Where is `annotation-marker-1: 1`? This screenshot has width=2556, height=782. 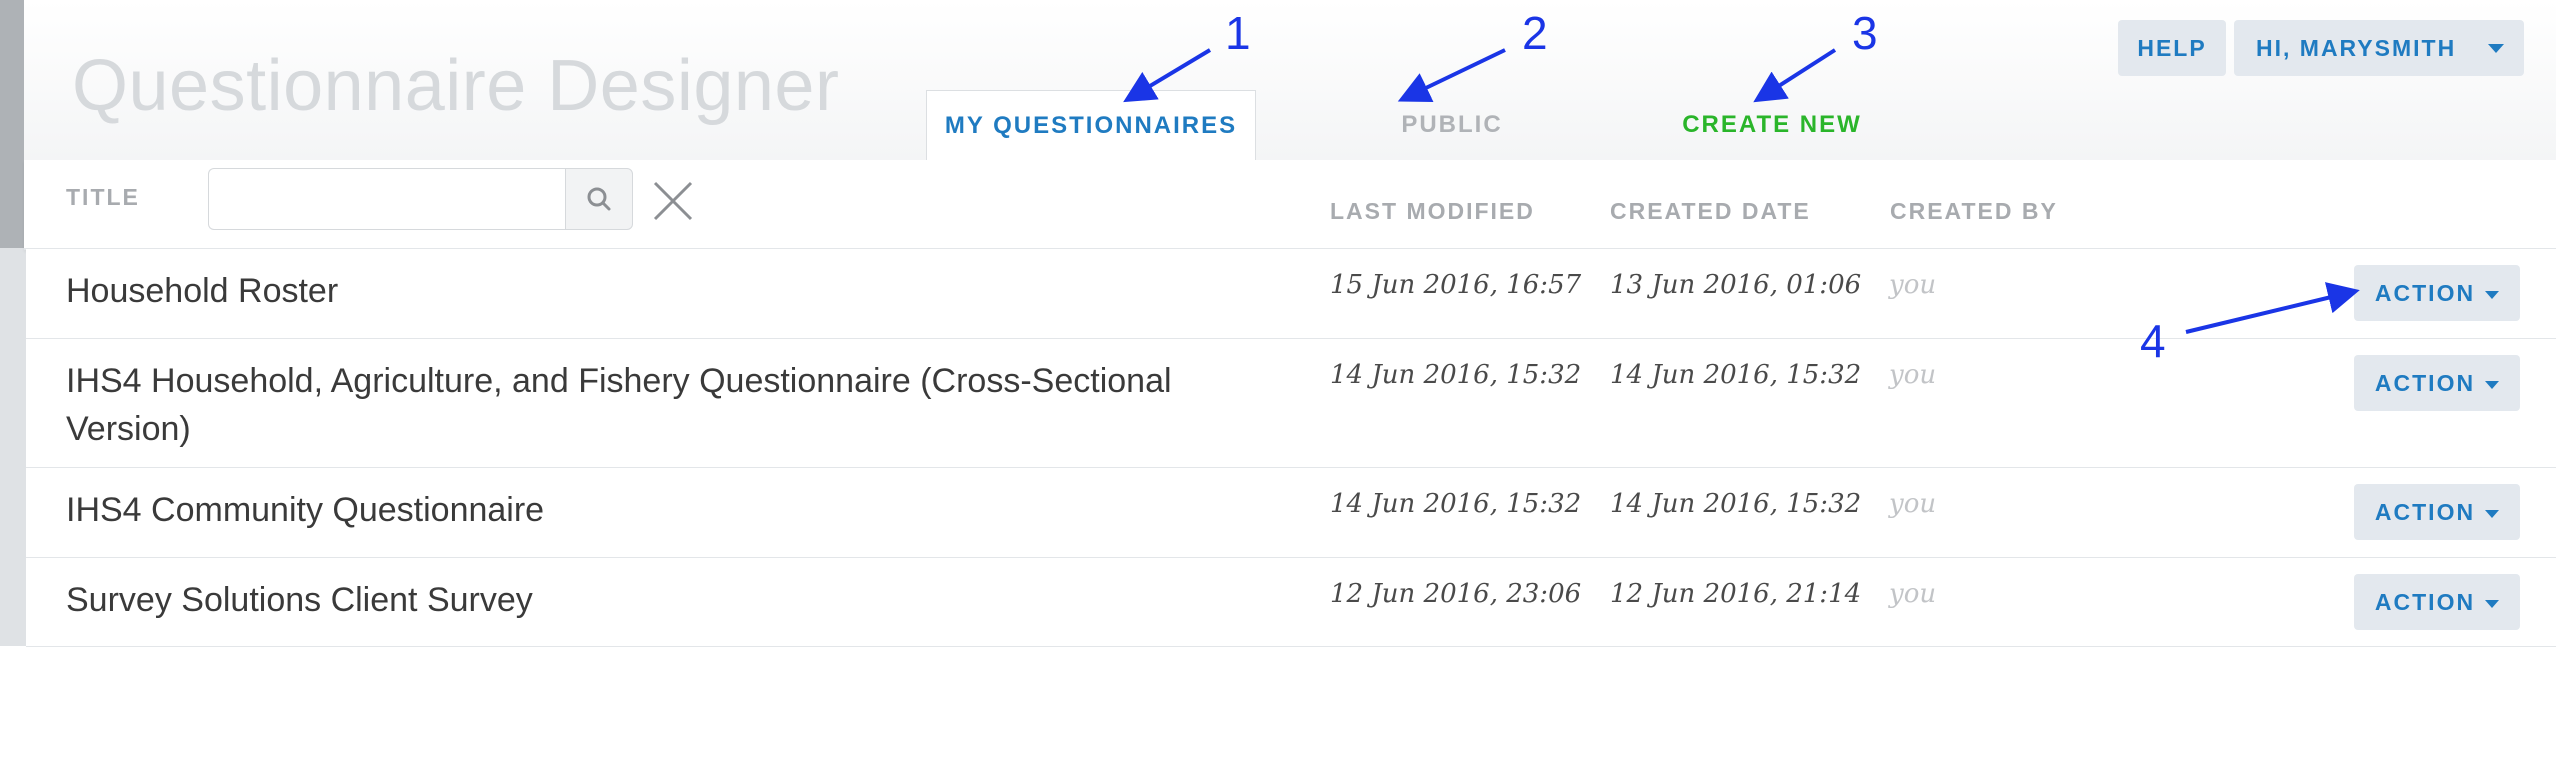 annotation-marker-1: 1 is located at coordinates (1238, 33).